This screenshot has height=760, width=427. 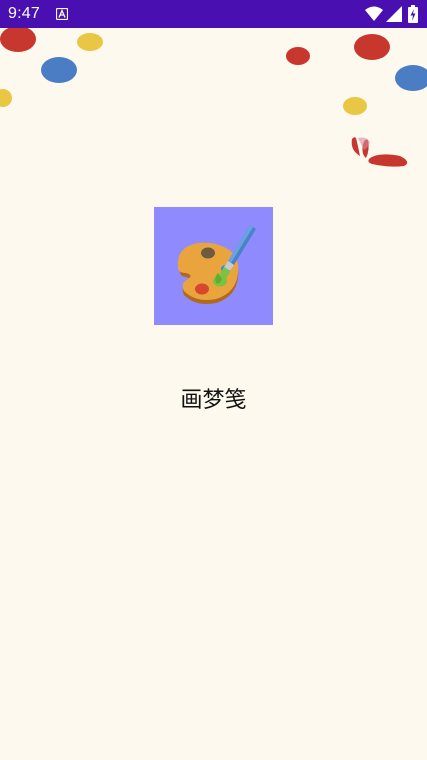 What do you see at coordinates (413, 14) in the screenshot?
I see `battery-charging-icon` at bounding box center [413, 14].